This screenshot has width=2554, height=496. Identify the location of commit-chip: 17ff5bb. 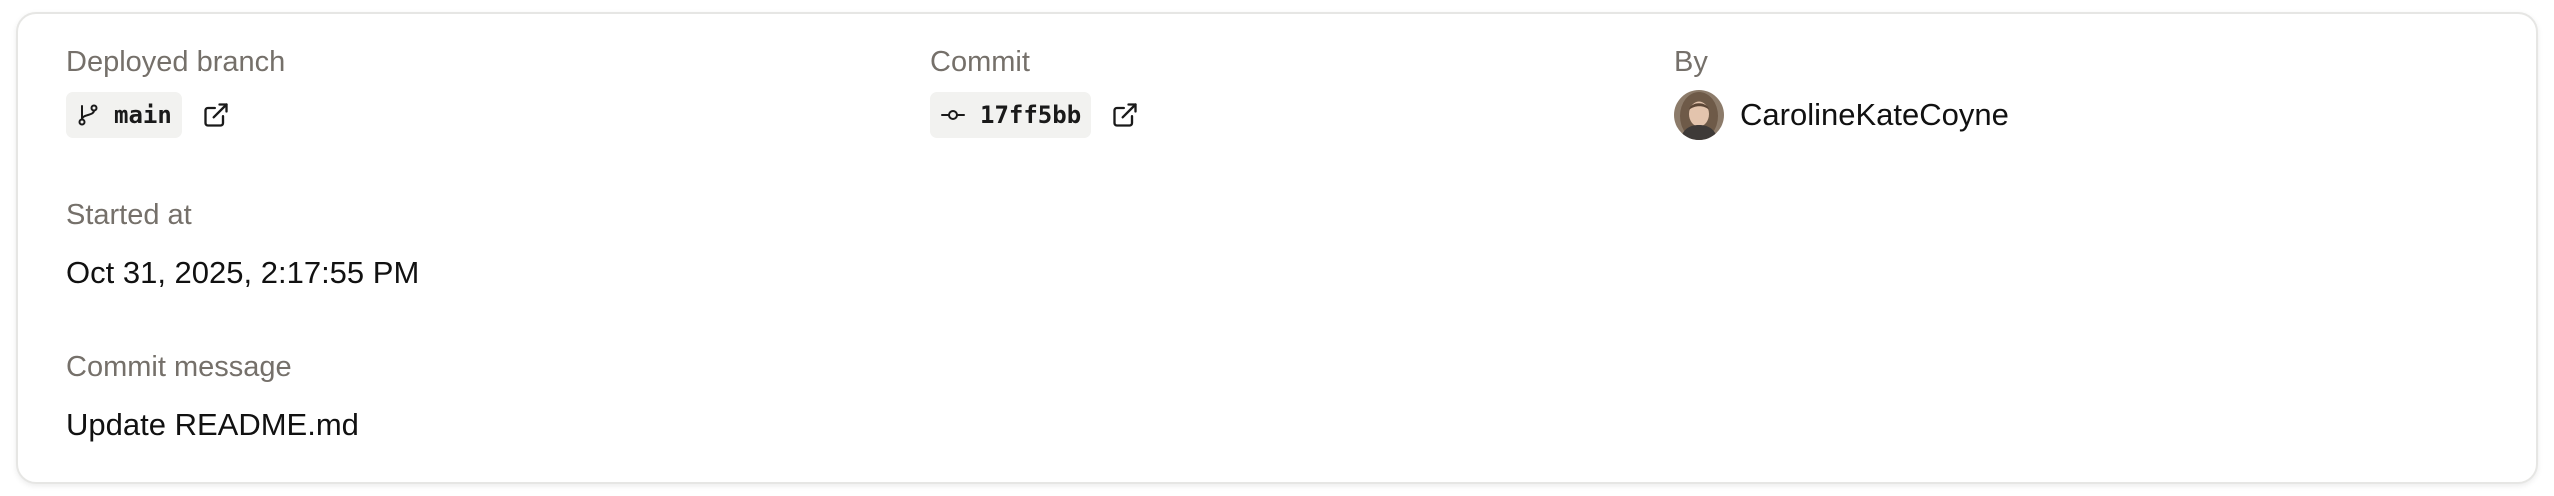
(1011, 115).